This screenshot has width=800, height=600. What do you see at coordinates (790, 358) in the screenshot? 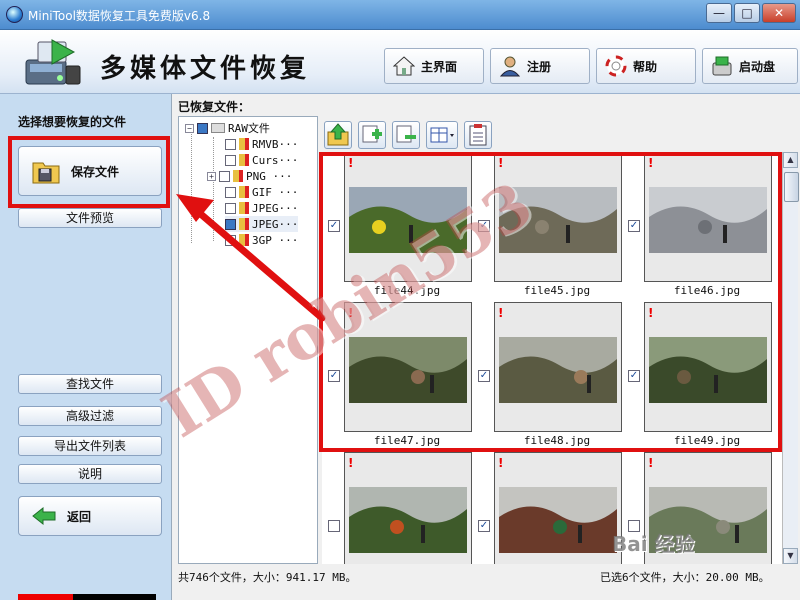
I see `vertical-scrollbar: ▲ ▼` at bounding box center [790, 358].